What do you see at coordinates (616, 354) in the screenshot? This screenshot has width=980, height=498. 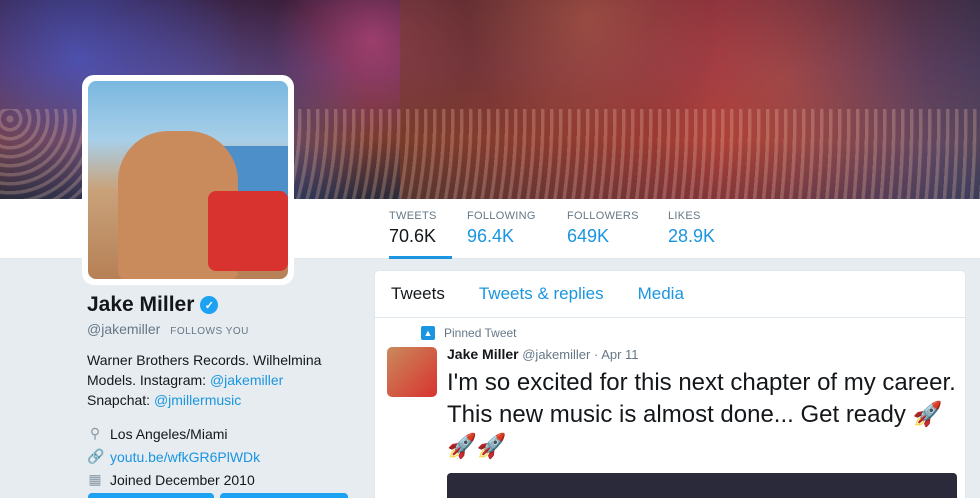 I see `tweet-date: · Apr 11` at bounding box center [616, 354].